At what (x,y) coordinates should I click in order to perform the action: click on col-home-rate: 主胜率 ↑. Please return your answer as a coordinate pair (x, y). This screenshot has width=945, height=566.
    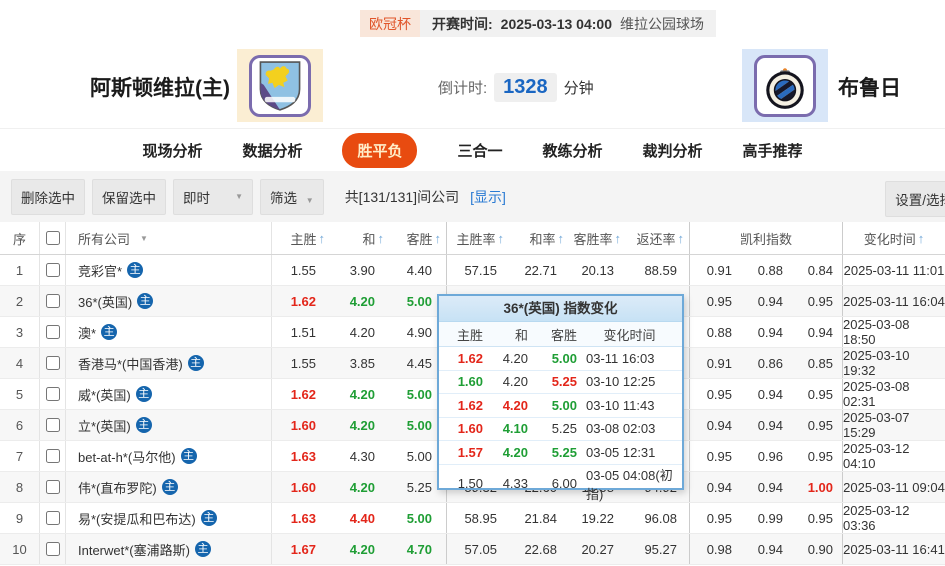
    Looking at the image, I should click on (478, 238).